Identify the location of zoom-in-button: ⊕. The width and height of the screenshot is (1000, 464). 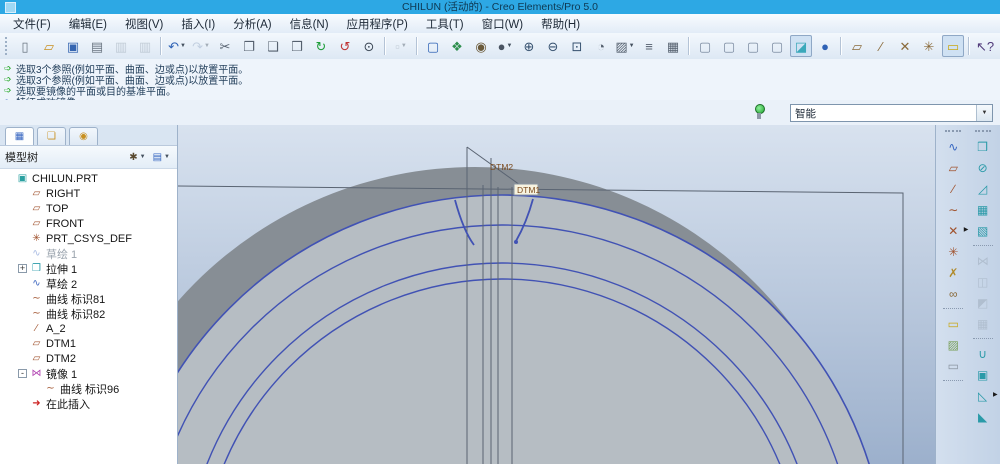
(529, 46).